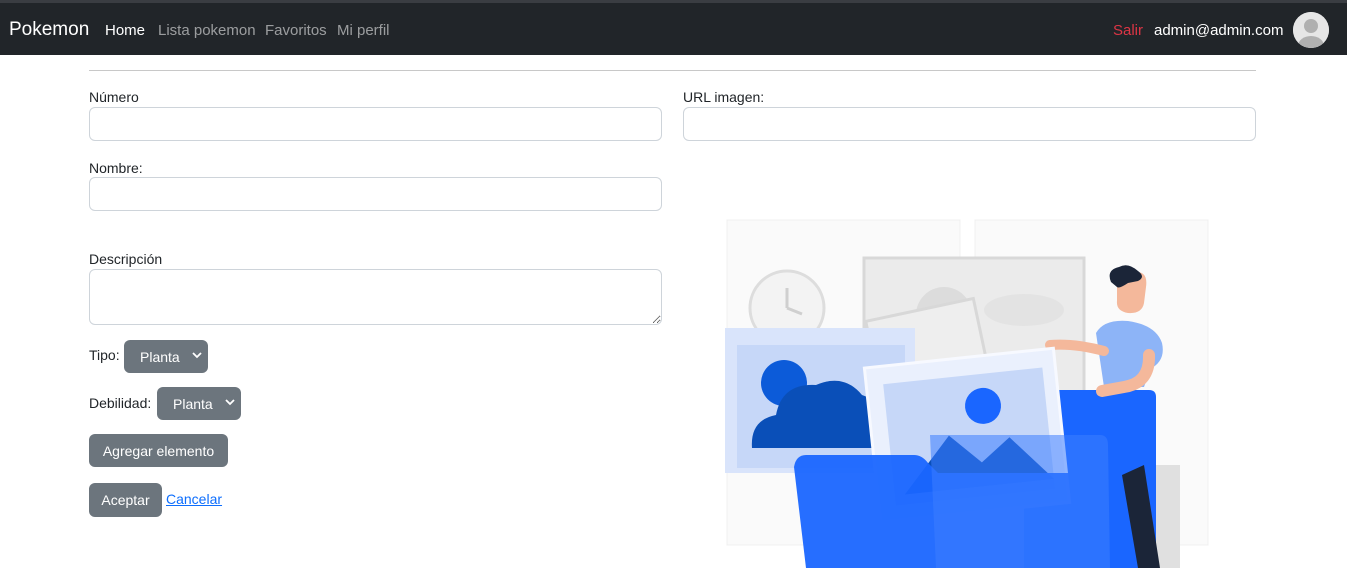 This screenshot has width=1347, height=568. What do you see at coordinates (1219, 30) in the screenshot?
I see `user-email: admin@admin.com` at bounding box center [1219, 30].